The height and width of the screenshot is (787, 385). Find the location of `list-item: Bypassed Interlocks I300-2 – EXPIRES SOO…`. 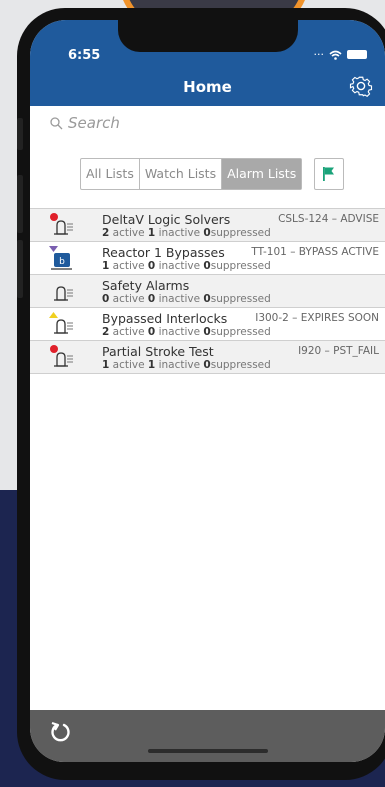

list-item: Bypassed Interlocks I300-2 – EXPIRES SOO… is located at coordinates (207, 323).